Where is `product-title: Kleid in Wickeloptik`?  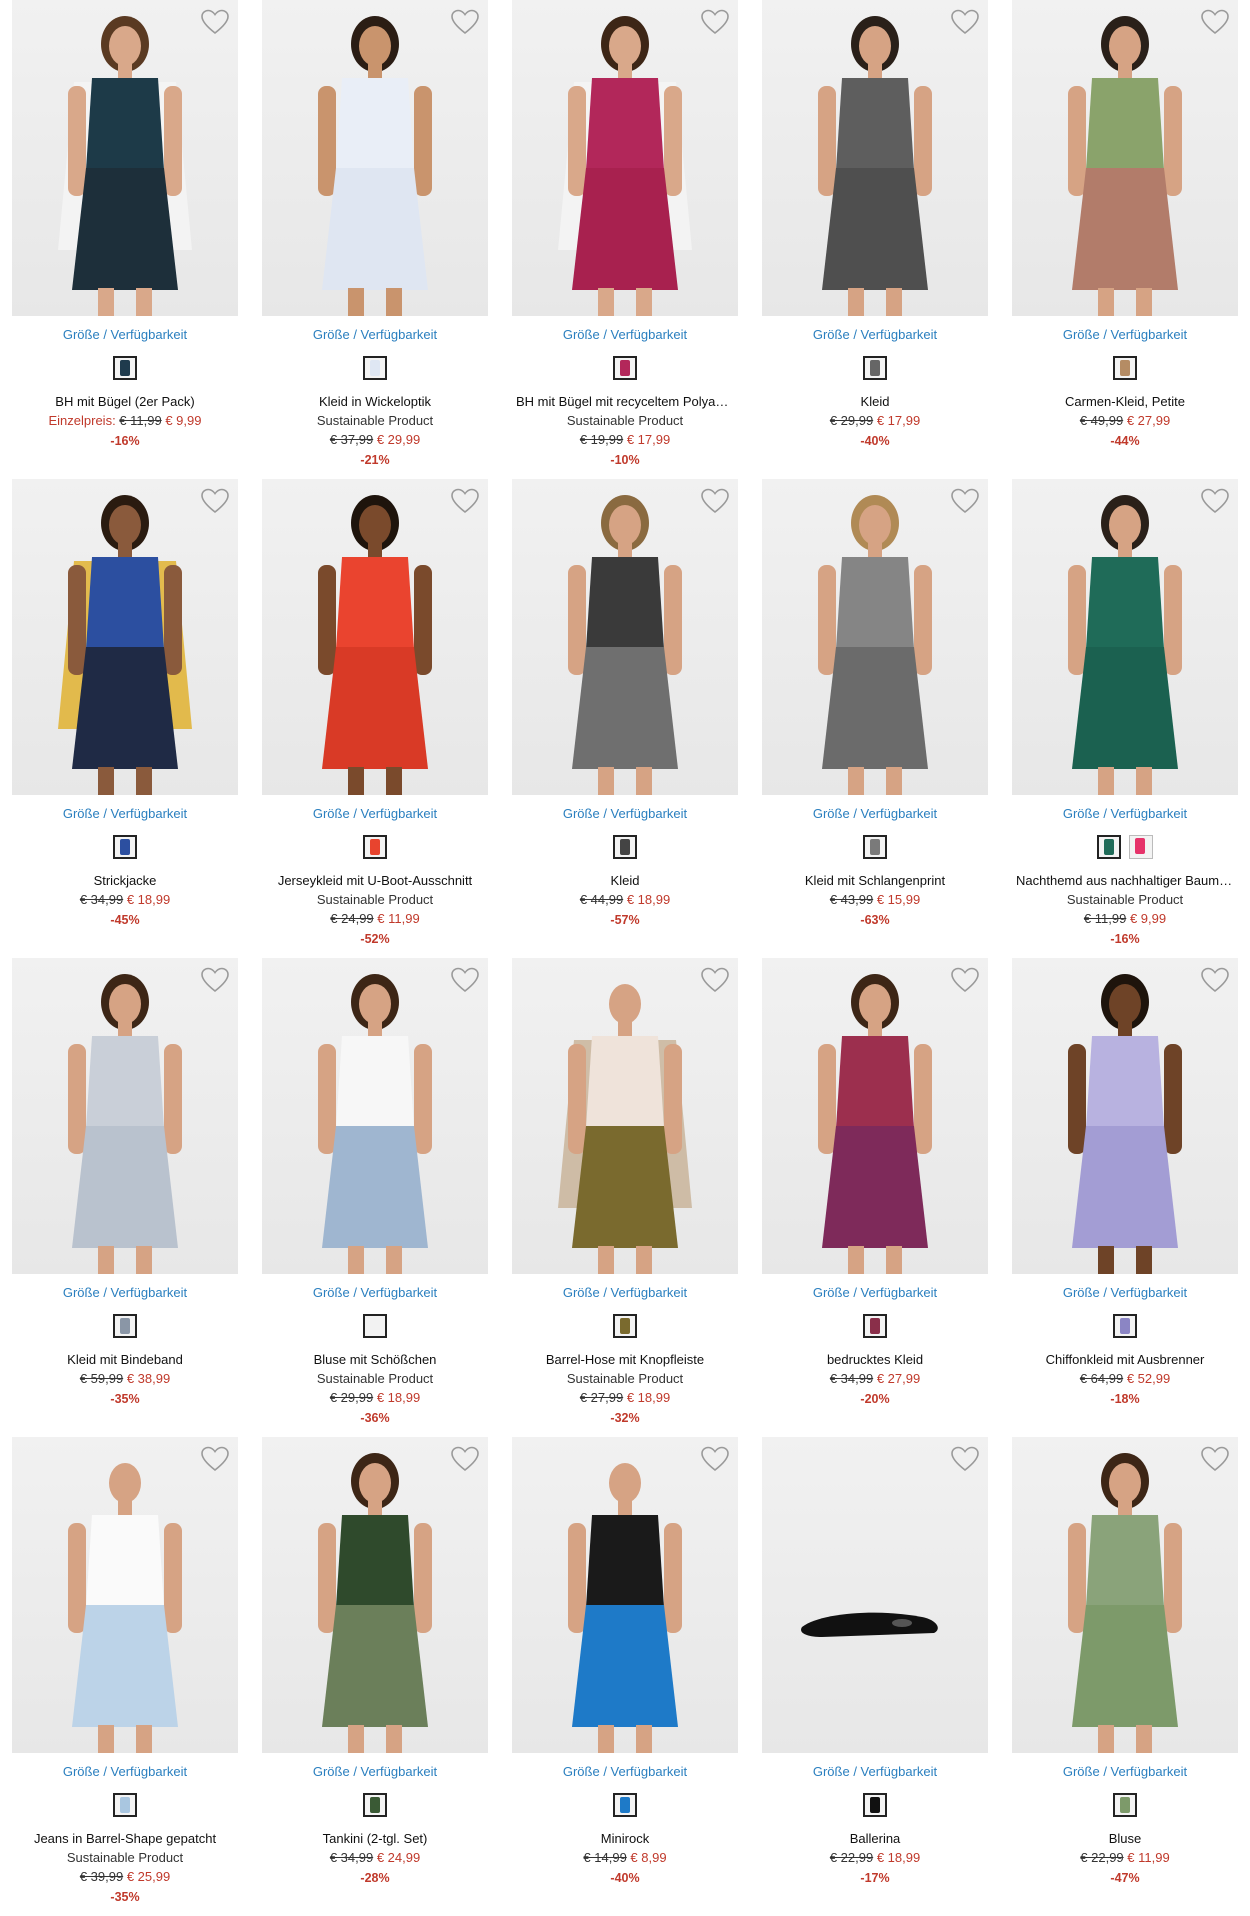 product-title: Kleid in Wickeloptik is located at coordinates (375, 401).